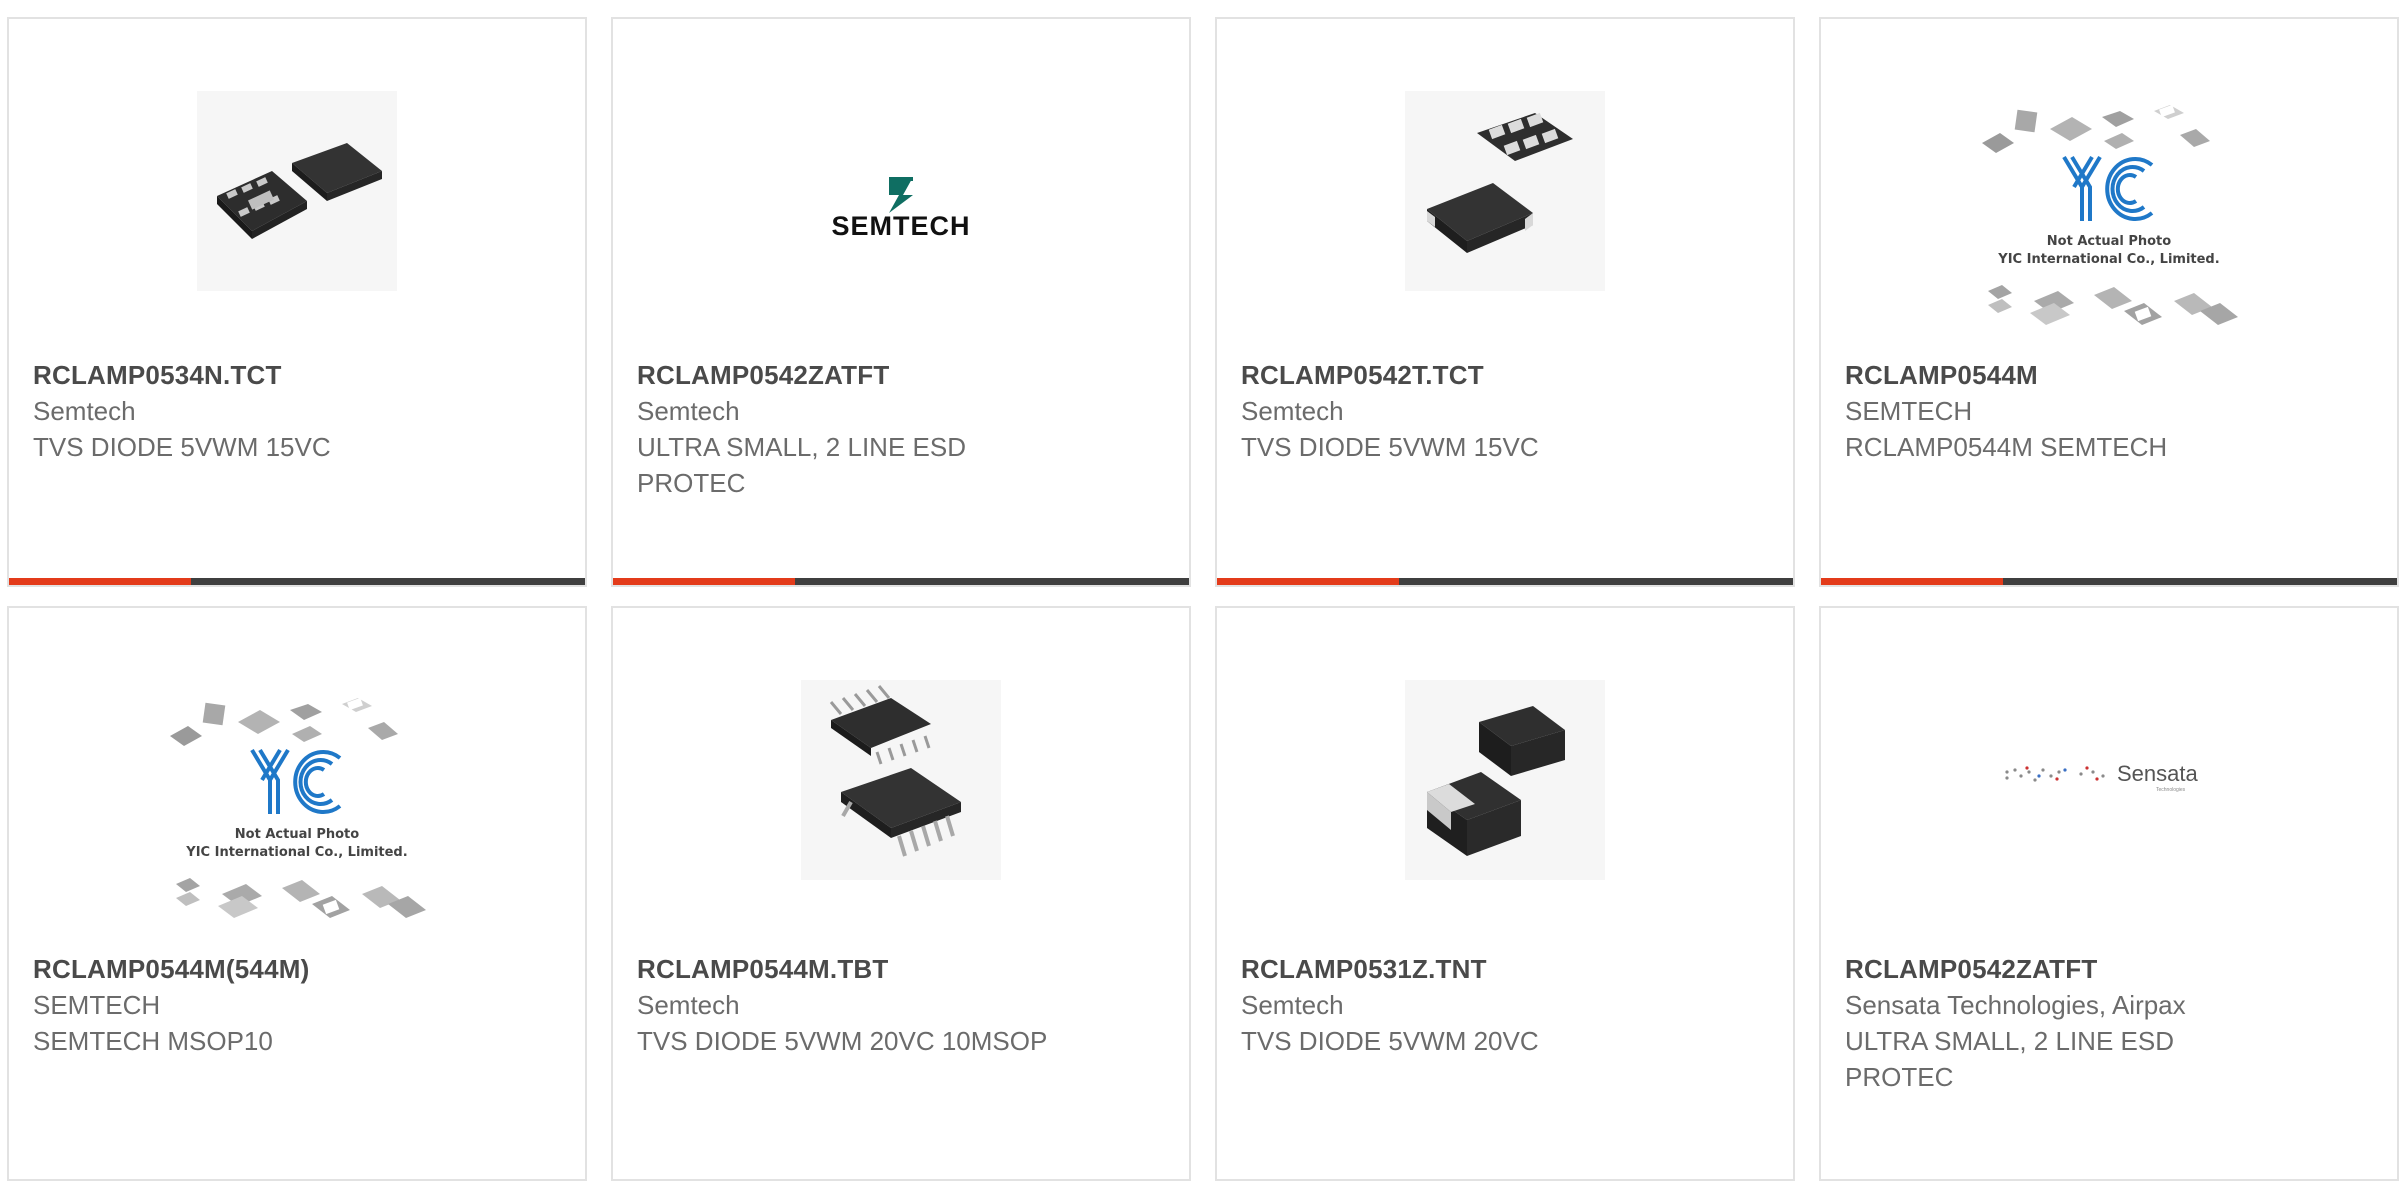 This screenshot has height=1181, width=2400. What do you see at coordinates (2157, 773) in the screenshot?
I see `logo-text: Sensata` at bounding box center [2157, 773].